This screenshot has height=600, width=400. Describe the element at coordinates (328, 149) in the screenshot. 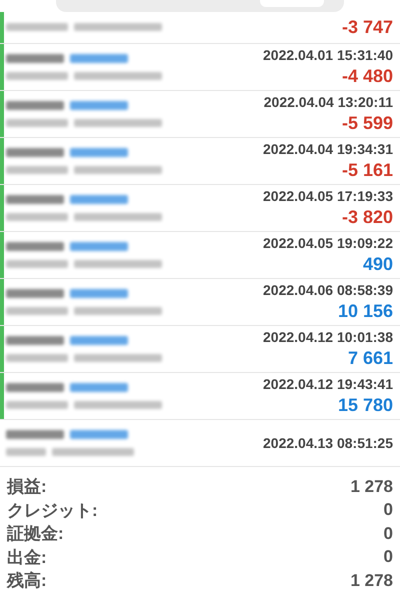

I see `trade-time: 2022.04.04 19:34:31` at that location.